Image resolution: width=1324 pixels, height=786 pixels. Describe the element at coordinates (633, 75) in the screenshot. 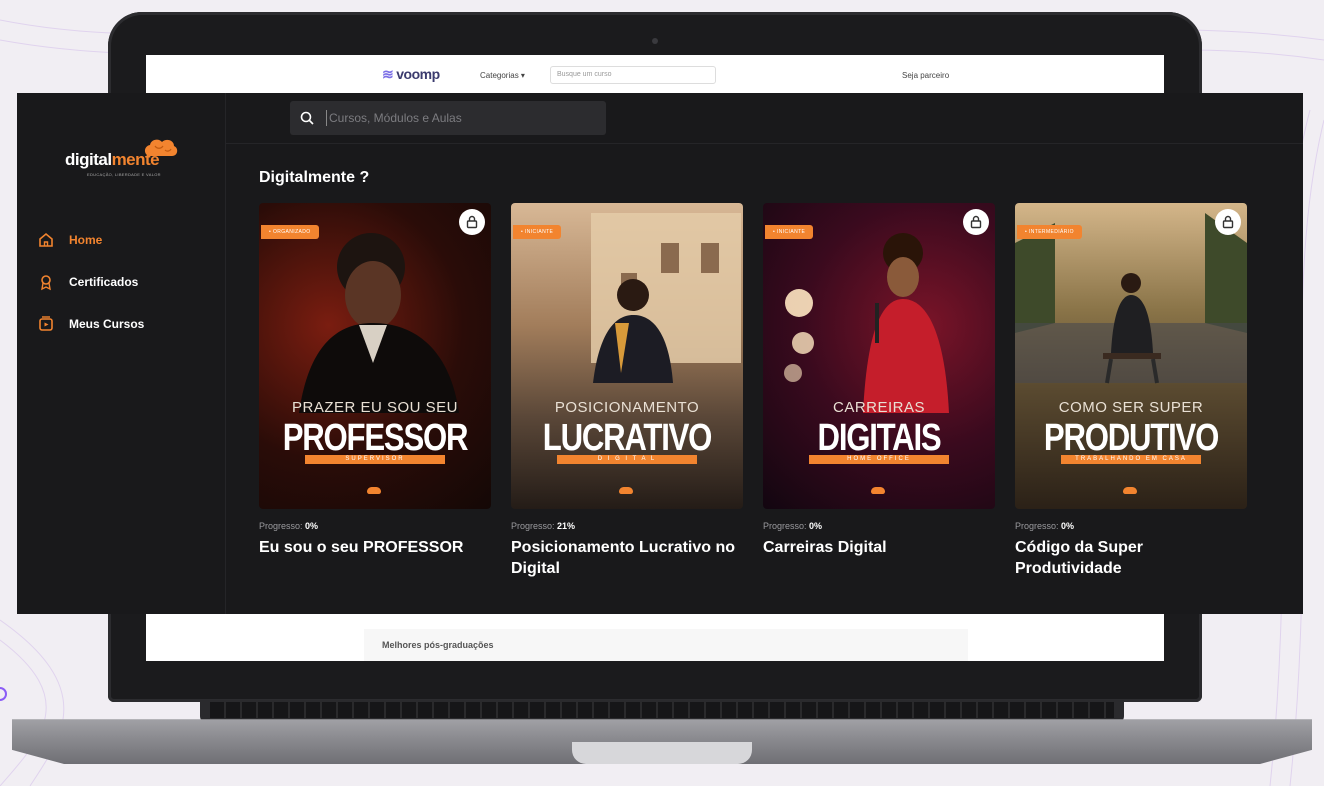

I see `voomp-search-input: Busque um curso` at that location.